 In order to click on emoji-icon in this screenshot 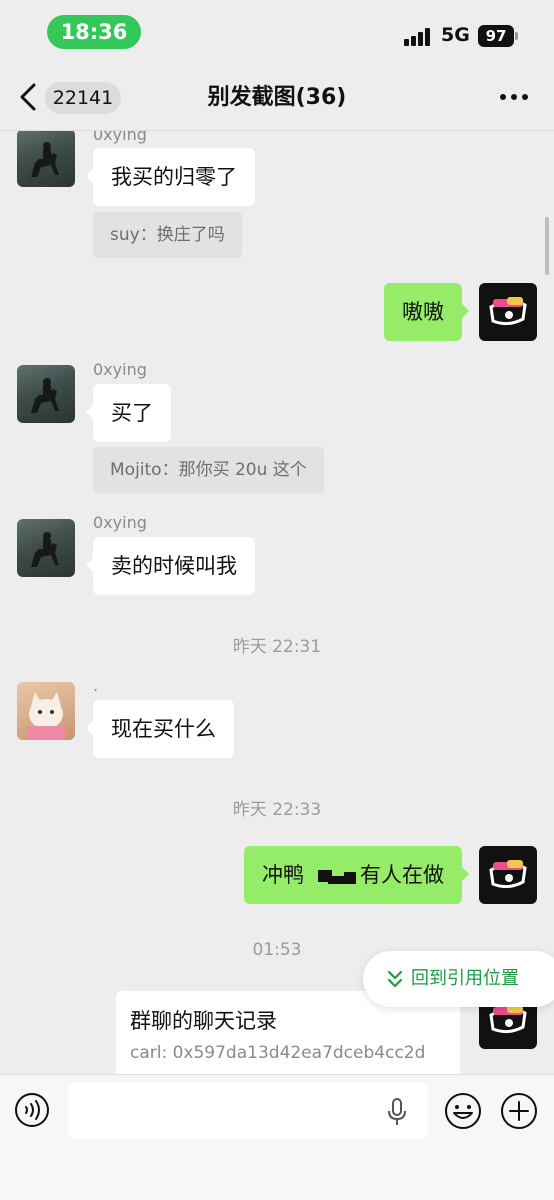, I will do `click(463, 1111)`.